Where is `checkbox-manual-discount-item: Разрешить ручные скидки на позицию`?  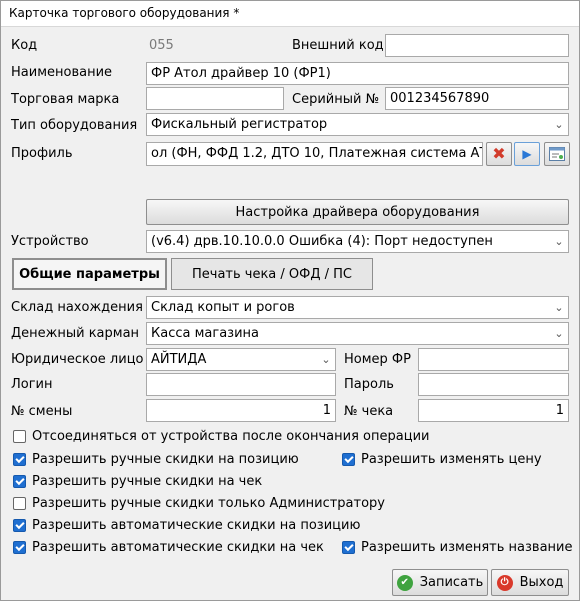
checkbox-manual-discount-item: Разрешить ручные скидки на позицию is located at coordinates (156, 459).